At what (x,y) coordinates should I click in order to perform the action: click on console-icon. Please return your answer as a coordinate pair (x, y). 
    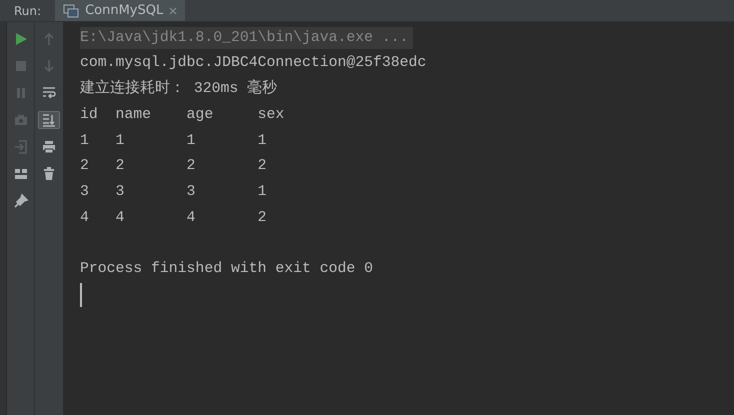
    Looking at the image, I should click on (71, 11).